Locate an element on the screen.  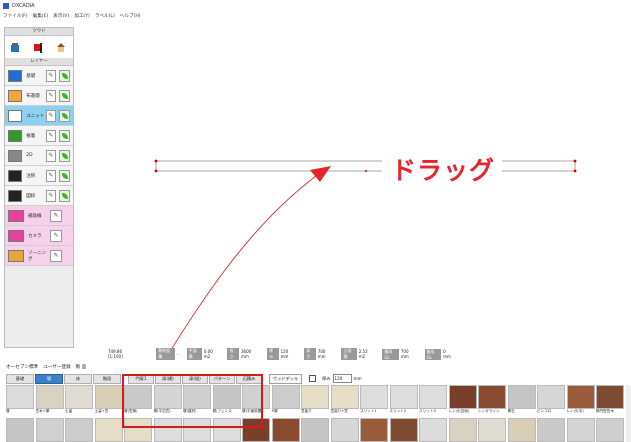
wood-deck-button: ウッドデッキ is located at coordinates (286, 378).